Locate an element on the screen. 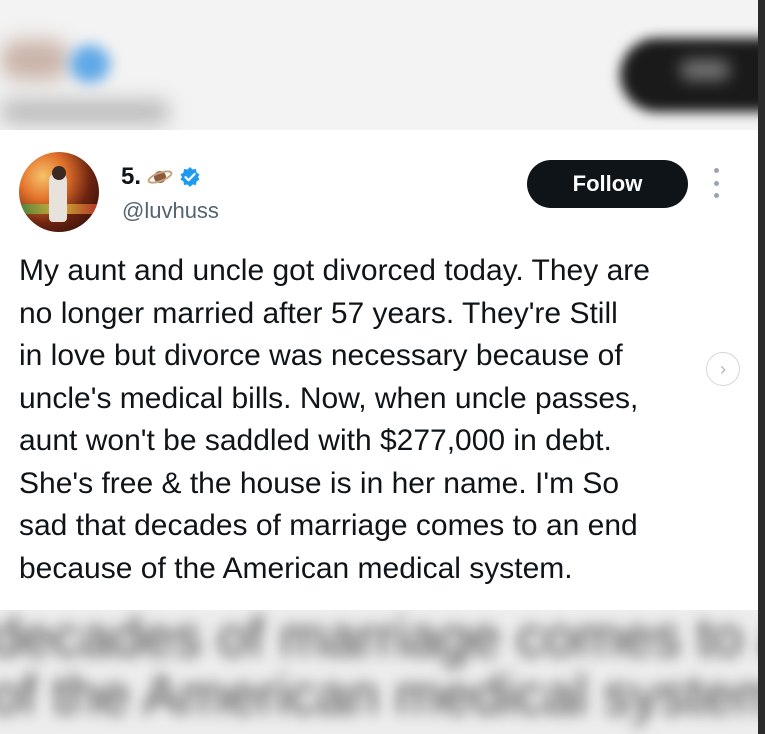 This screenshot has height=734, width=765. chevron-right-icon: › is located at coordinates (723, 369).